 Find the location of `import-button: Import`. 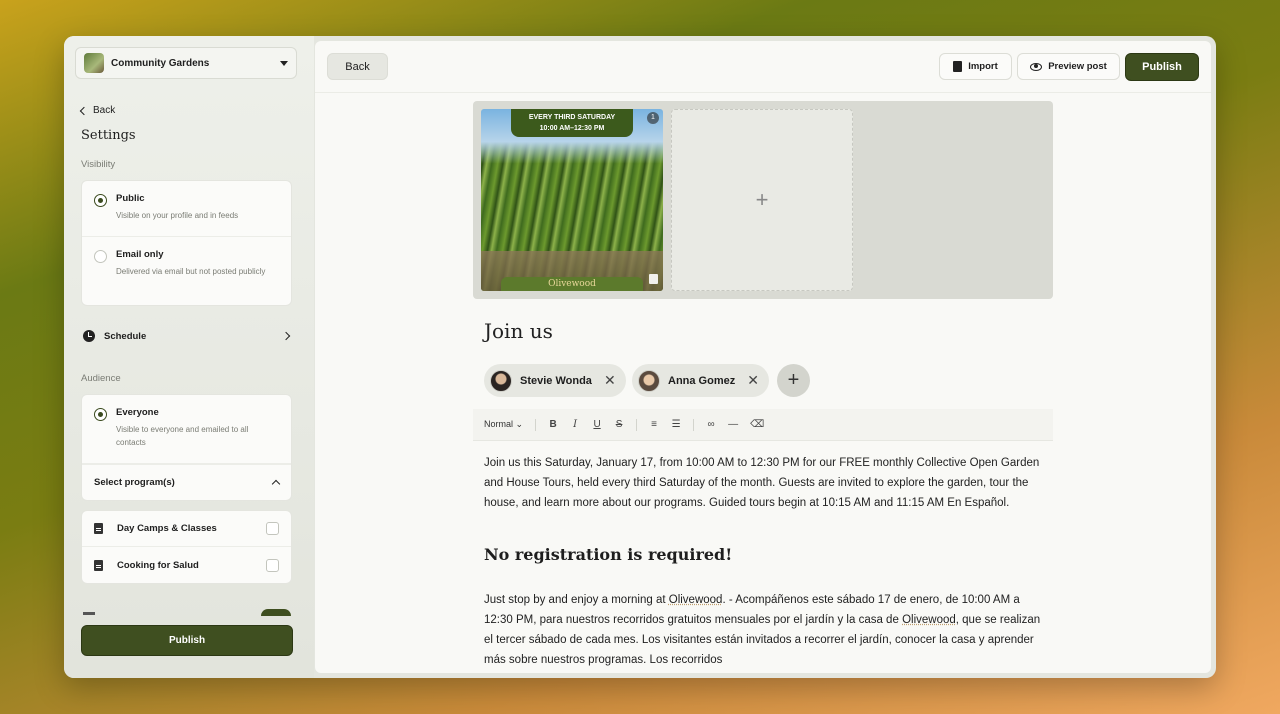

import-button: Import is located at coordinates (975, 66).